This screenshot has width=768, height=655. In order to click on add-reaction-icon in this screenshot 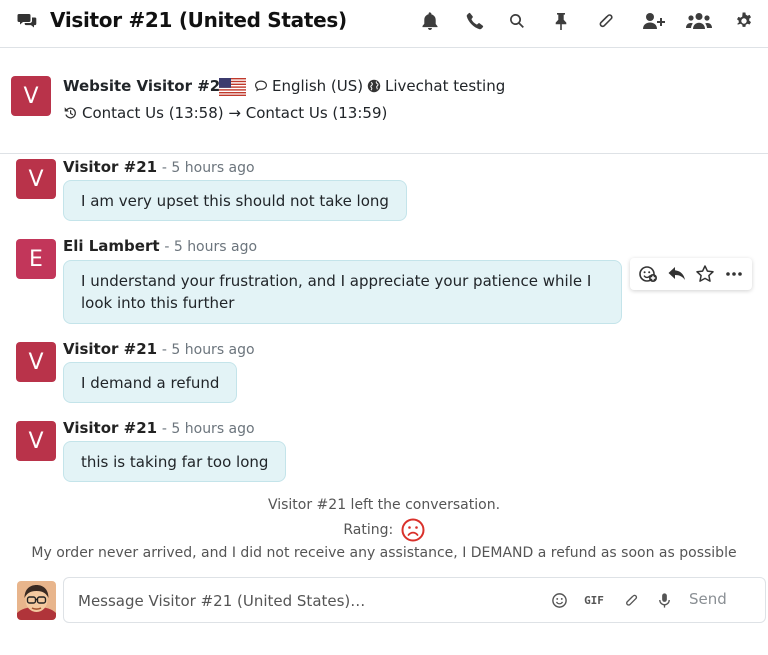, I will do `click(648, 274)`.